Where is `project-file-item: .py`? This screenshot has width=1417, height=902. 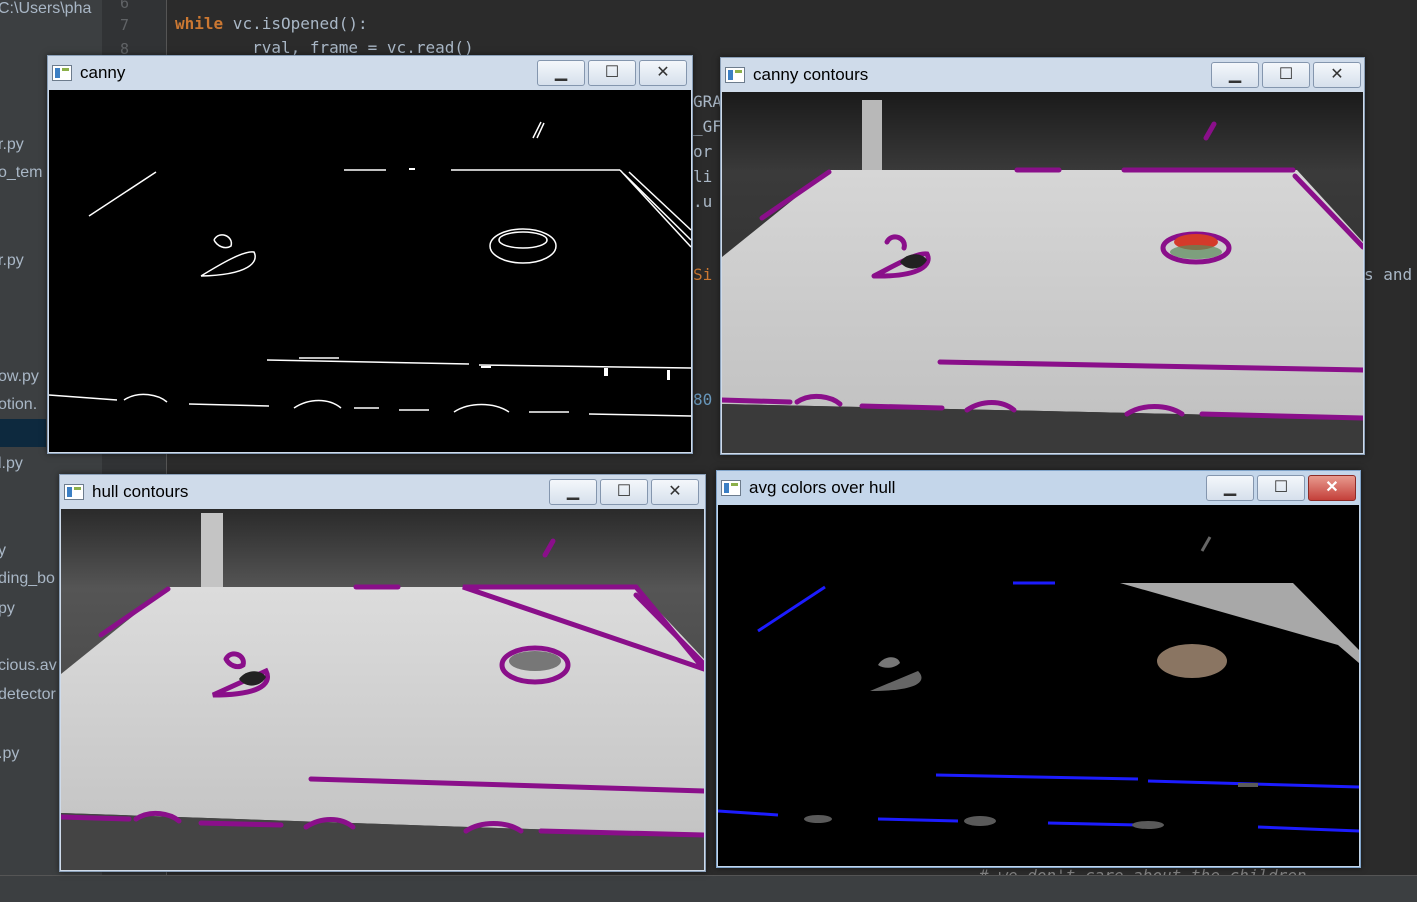 project-file-item: .py is located at coordinates (9, 754).